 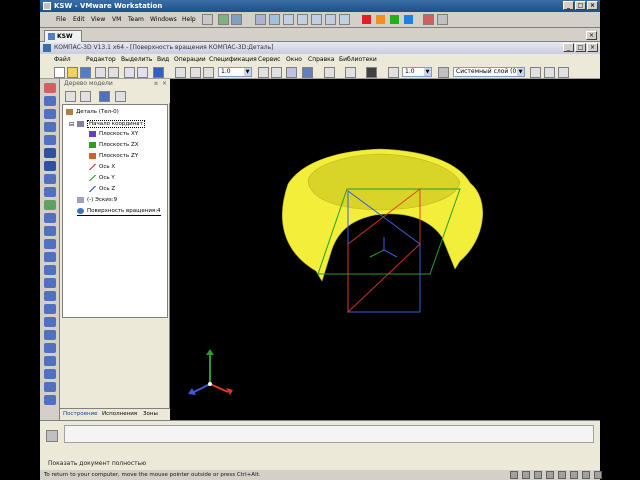 What do you see at coordinates (208, 72) in the screenshot?
I see `zoom-fit-icon` at bounding box center [208, 72].